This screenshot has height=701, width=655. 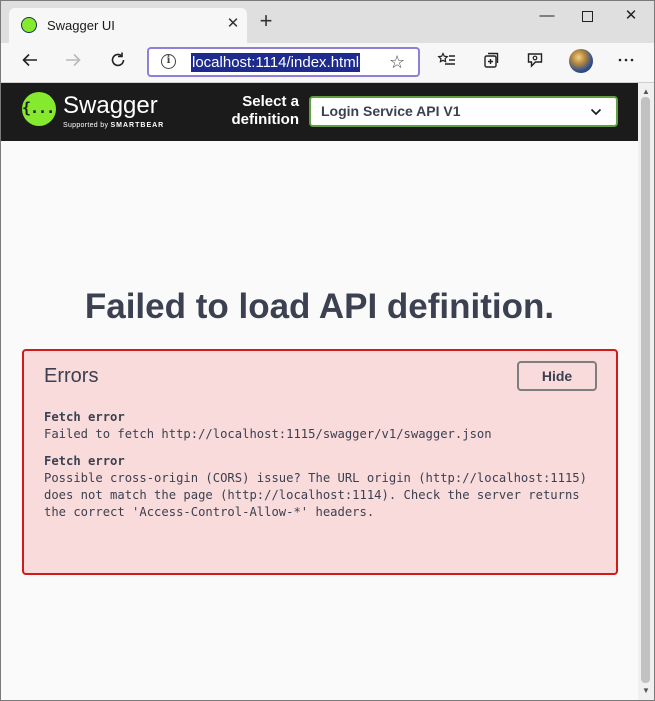 I want to click on address-url: localhost:1114/index.html, so click(x=276, y=62).